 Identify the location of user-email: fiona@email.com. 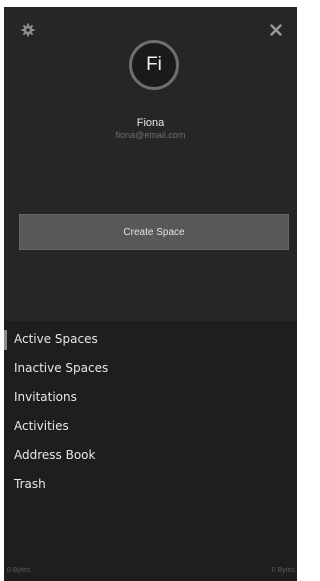
(150, 135).